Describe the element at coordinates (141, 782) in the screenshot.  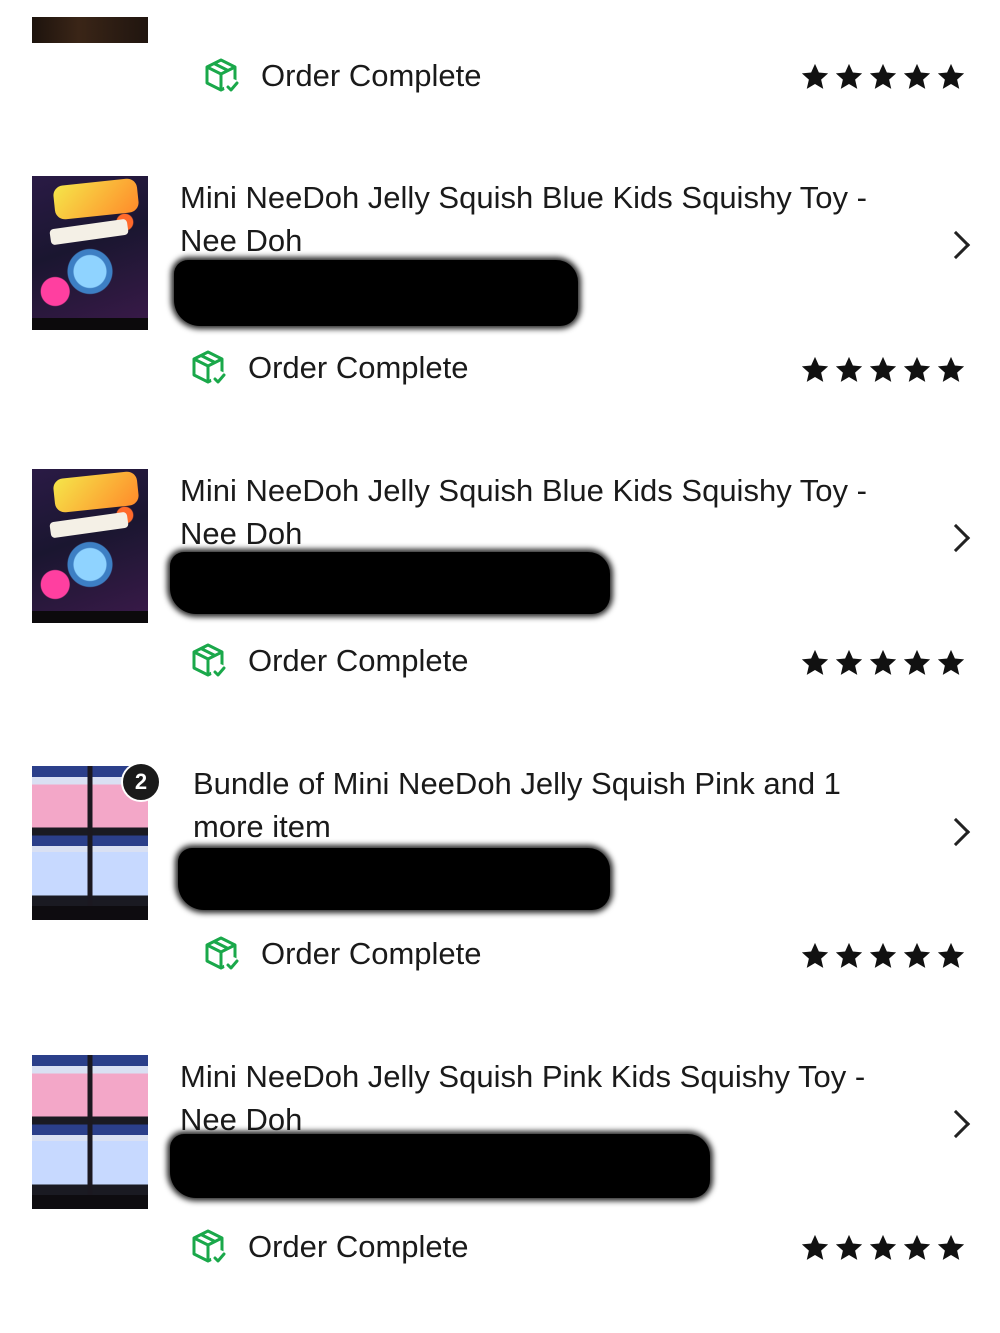
I see `item-count-badge: 2` at that location.